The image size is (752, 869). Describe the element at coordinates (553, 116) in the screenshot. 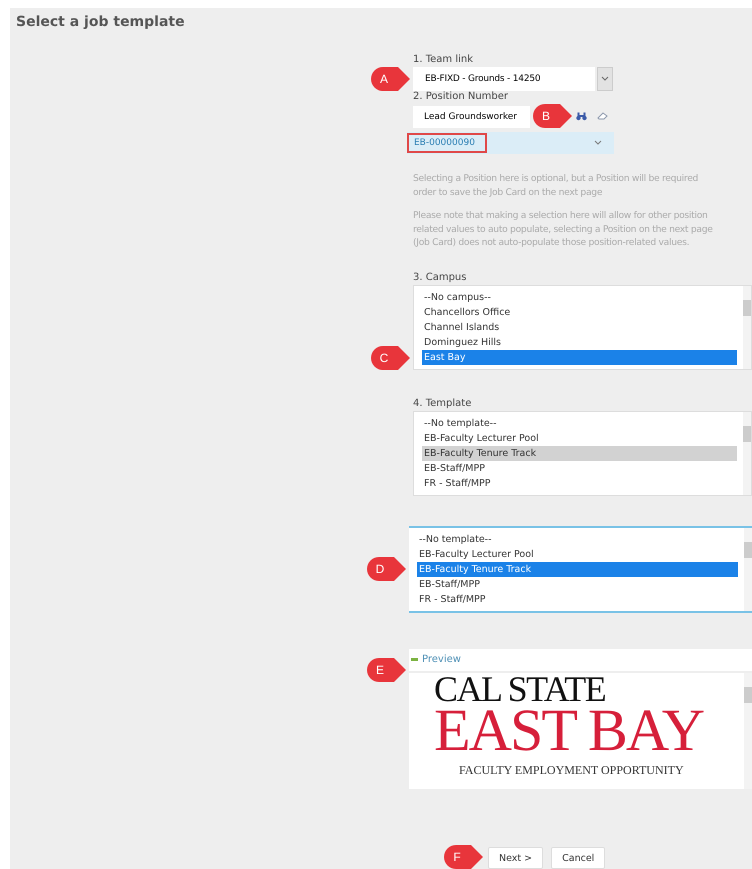

I see `callout-marker: B` at that location.